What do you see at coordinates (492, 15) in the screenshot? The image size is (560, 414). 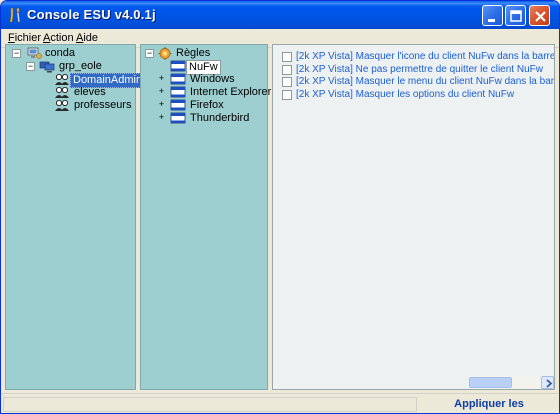 I see `minimize-button` at bounding box center [492, 15].